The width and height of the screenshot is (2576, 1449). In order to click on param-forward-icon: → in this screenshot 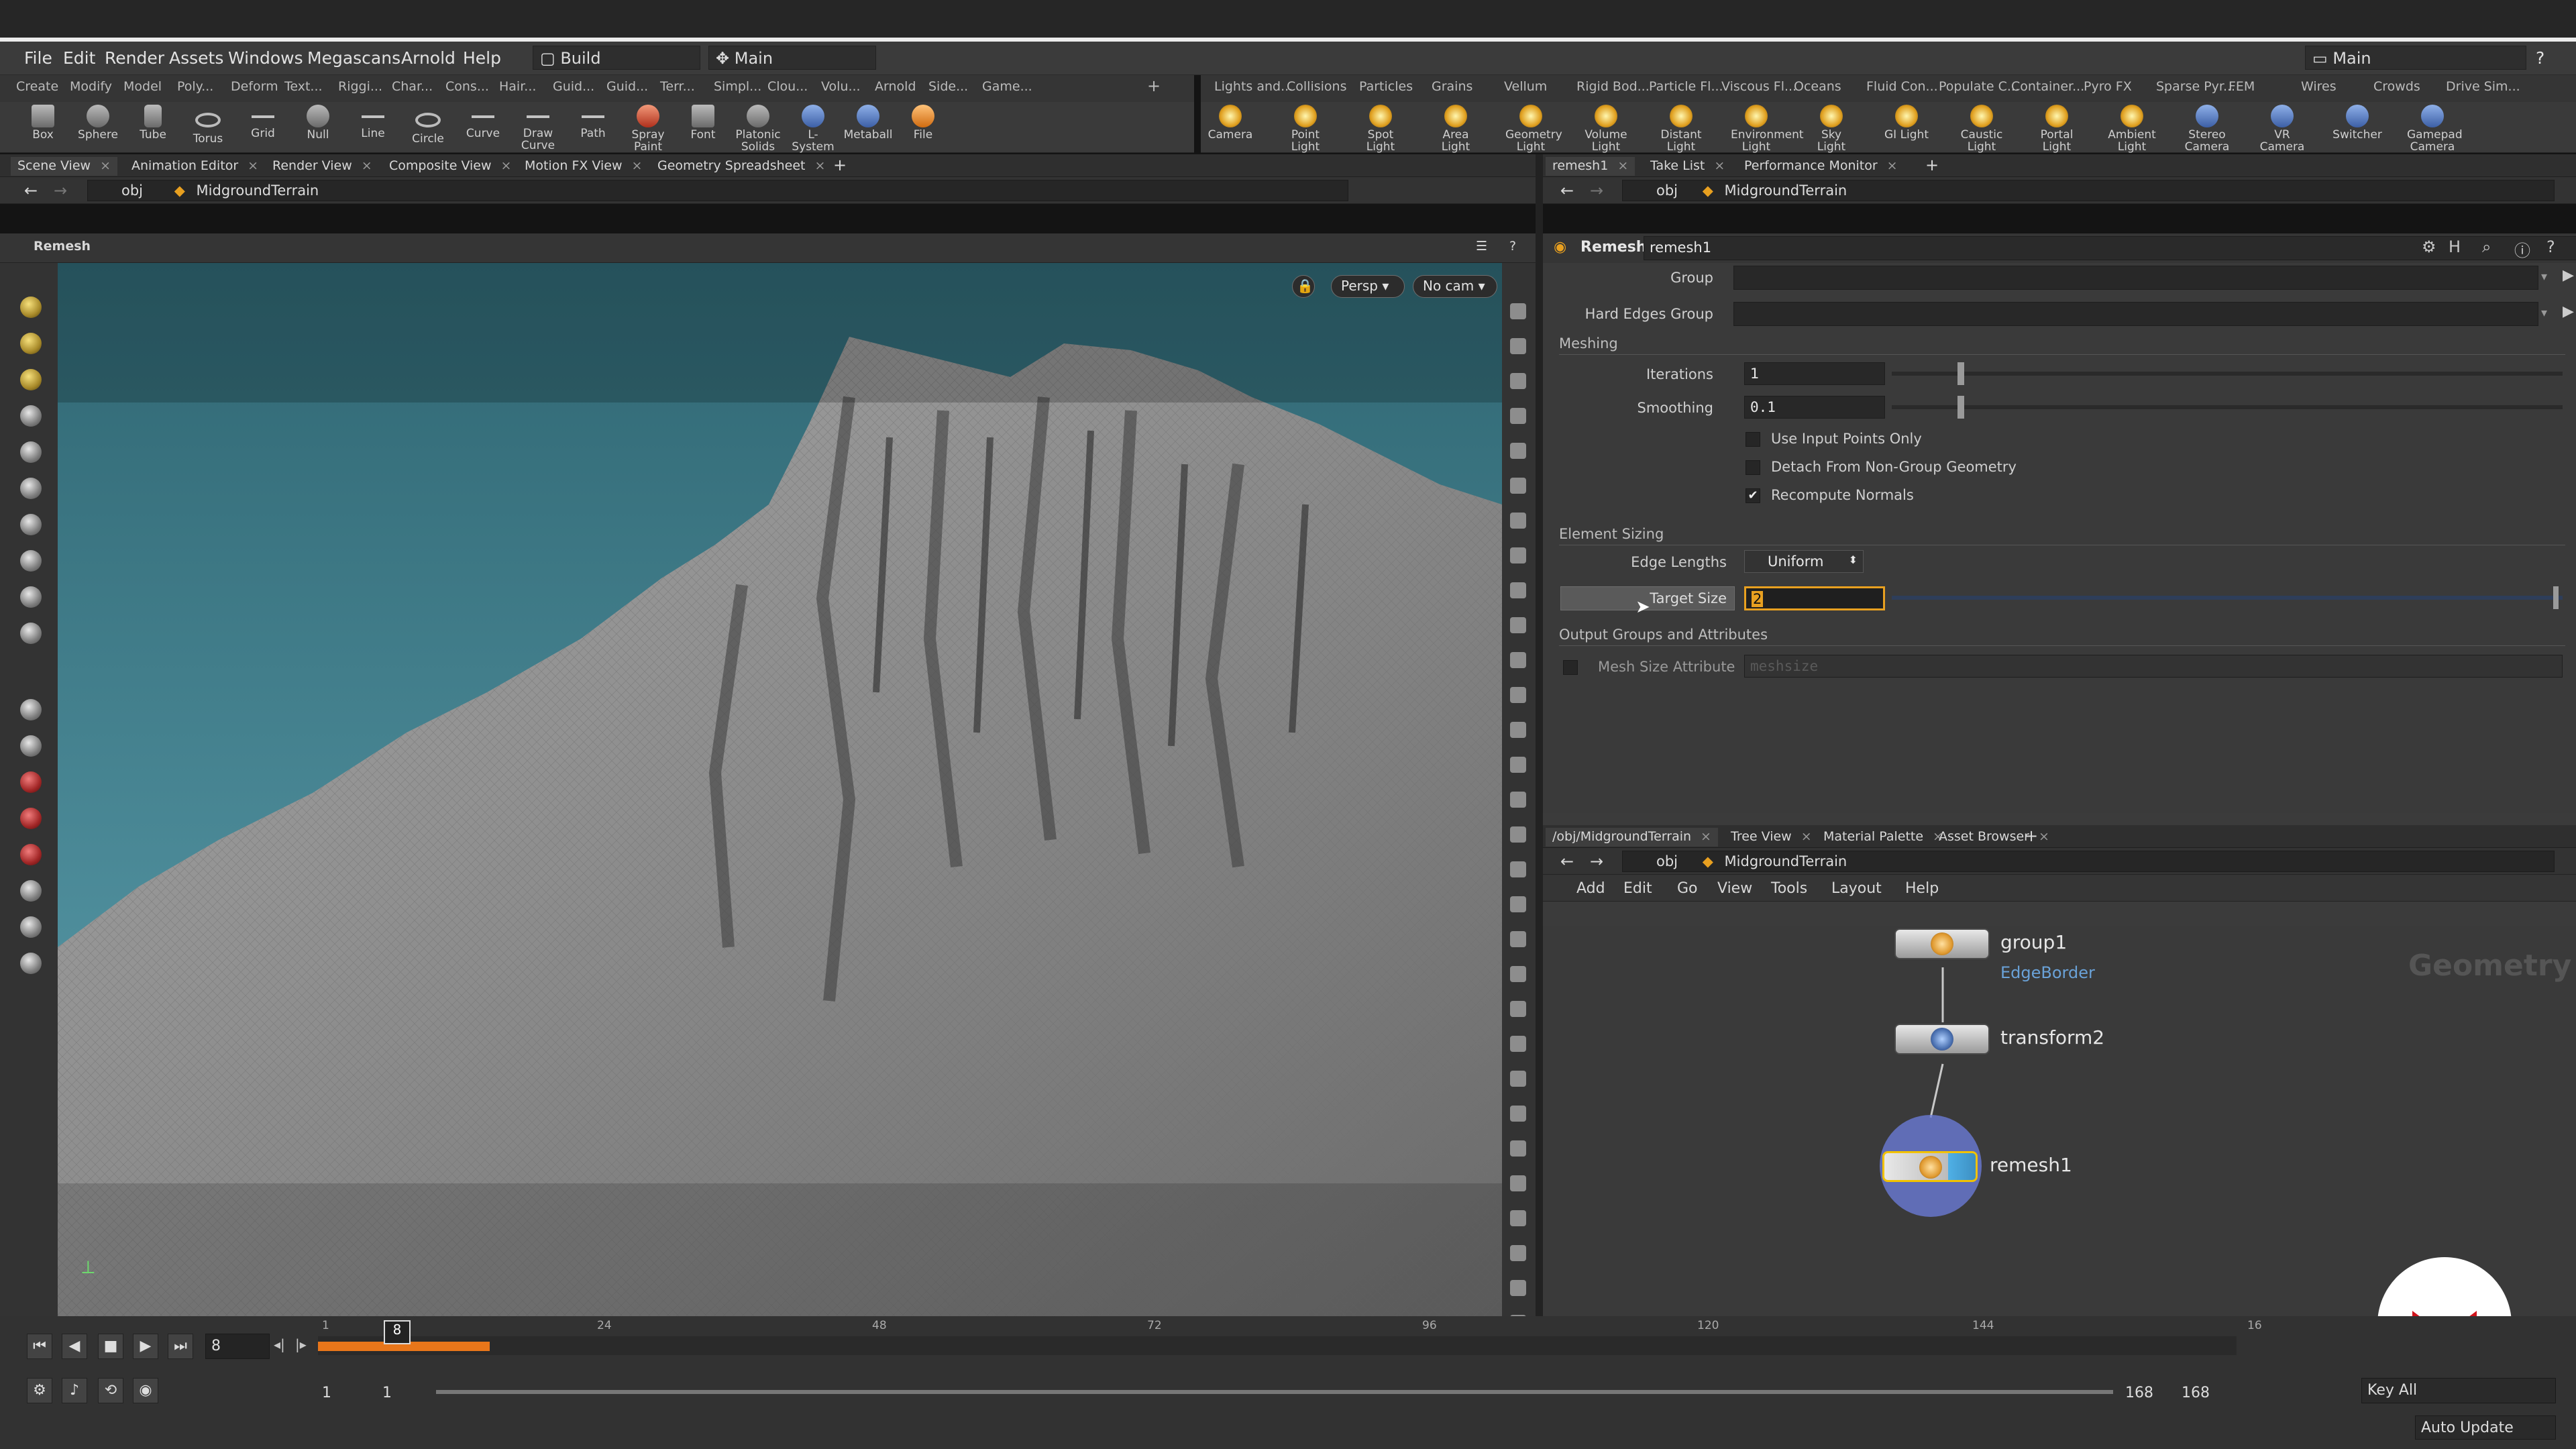, I will do `click(1596, 190)`.